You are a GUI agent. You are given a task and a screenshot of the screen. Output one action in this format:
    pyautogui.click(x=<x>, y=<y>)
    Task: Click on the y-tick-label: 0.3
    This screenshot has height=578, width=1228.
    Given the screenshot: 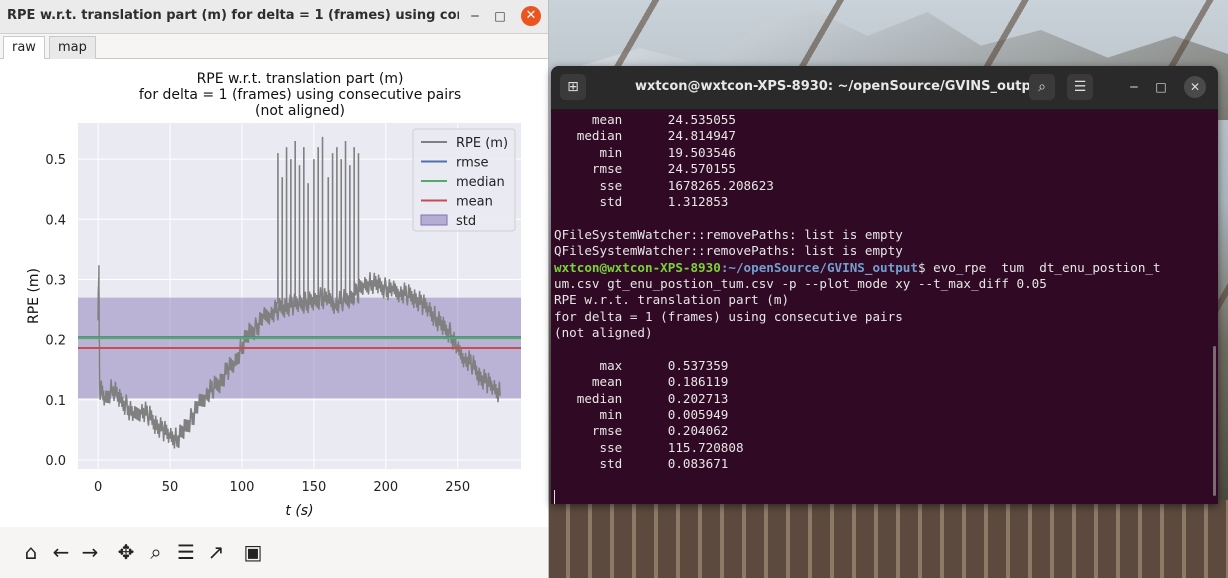 What is the action you would take?
    pyautogui.click(x=55, y=280)
    